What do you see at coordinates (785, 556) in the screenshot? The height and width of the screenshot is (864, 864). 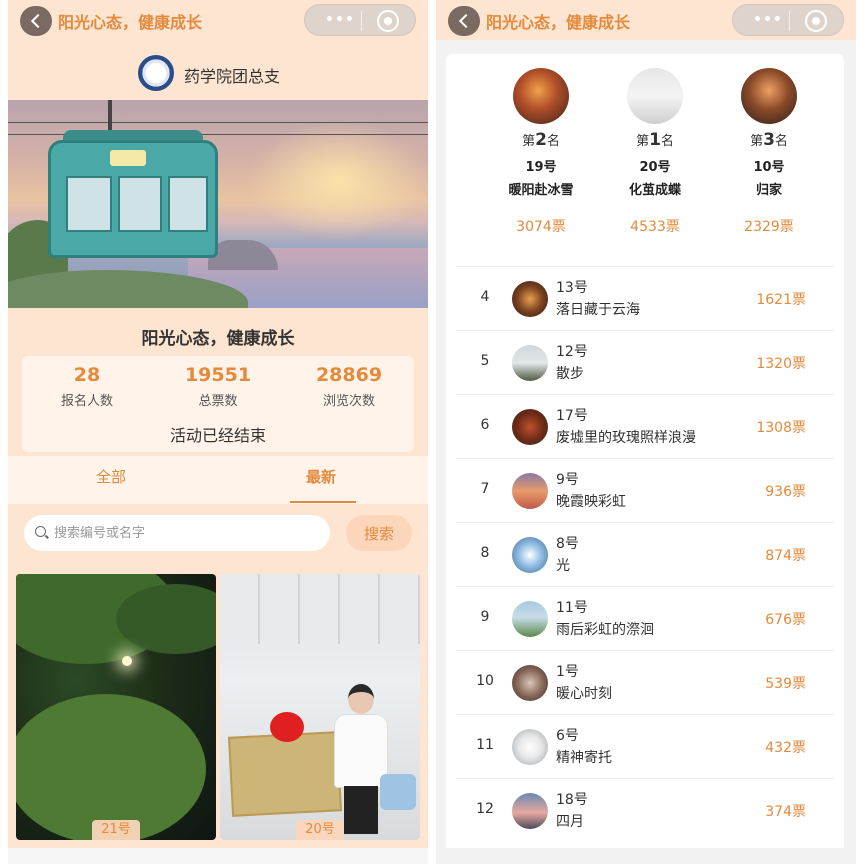 I see `entry-votes: 874票` at bounding box center [785, 556].